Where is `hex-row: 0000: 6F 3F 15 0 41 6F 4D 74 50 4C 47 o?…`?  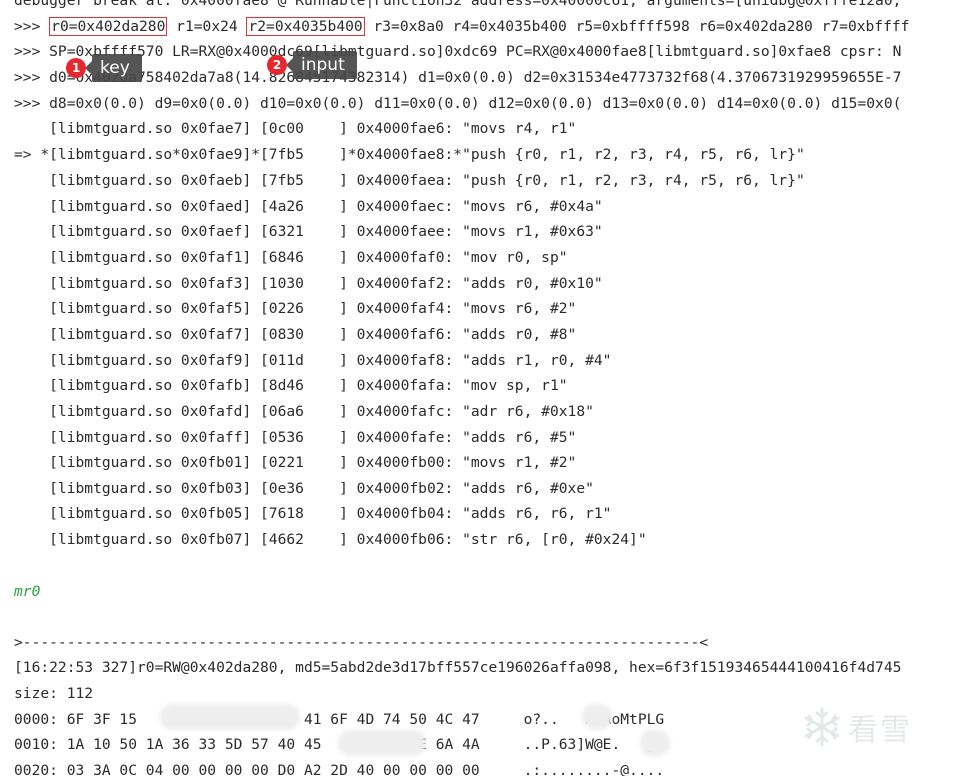 hex-row: 0000: 6F 3F 15 0 41 6F 4D 74 50 4C 47 o?… is located at coordinates (339, 719).